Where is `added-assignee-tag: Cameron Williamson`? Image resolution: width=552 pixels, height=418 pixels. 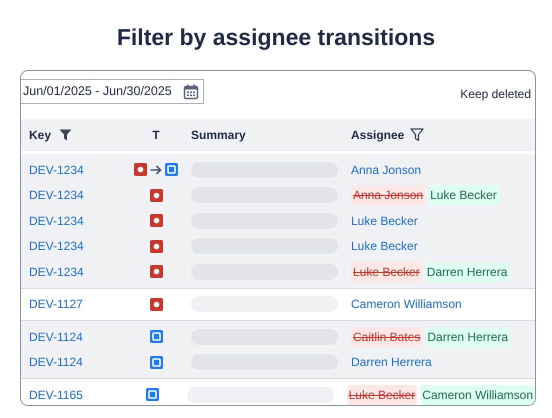
added-assignee-tag: Cameron Williamson is located at coordinates (477, 394).